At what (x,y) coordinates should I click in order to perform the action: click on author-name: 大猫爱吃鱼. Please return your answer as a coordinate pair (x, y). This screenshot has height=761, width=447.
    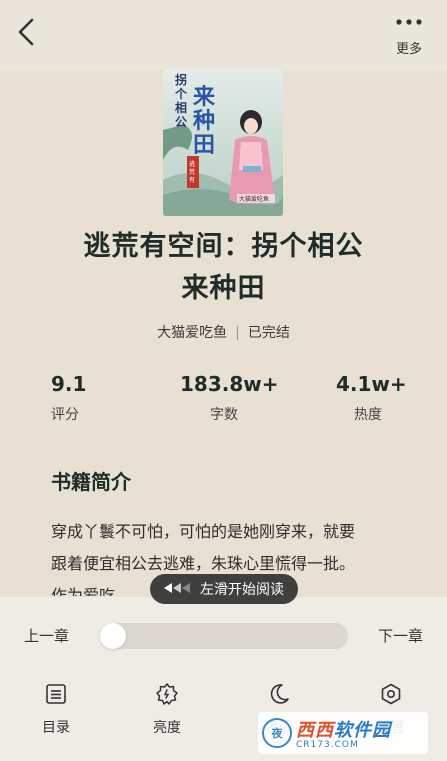
    Looking at the image, I should click on (192, 333).